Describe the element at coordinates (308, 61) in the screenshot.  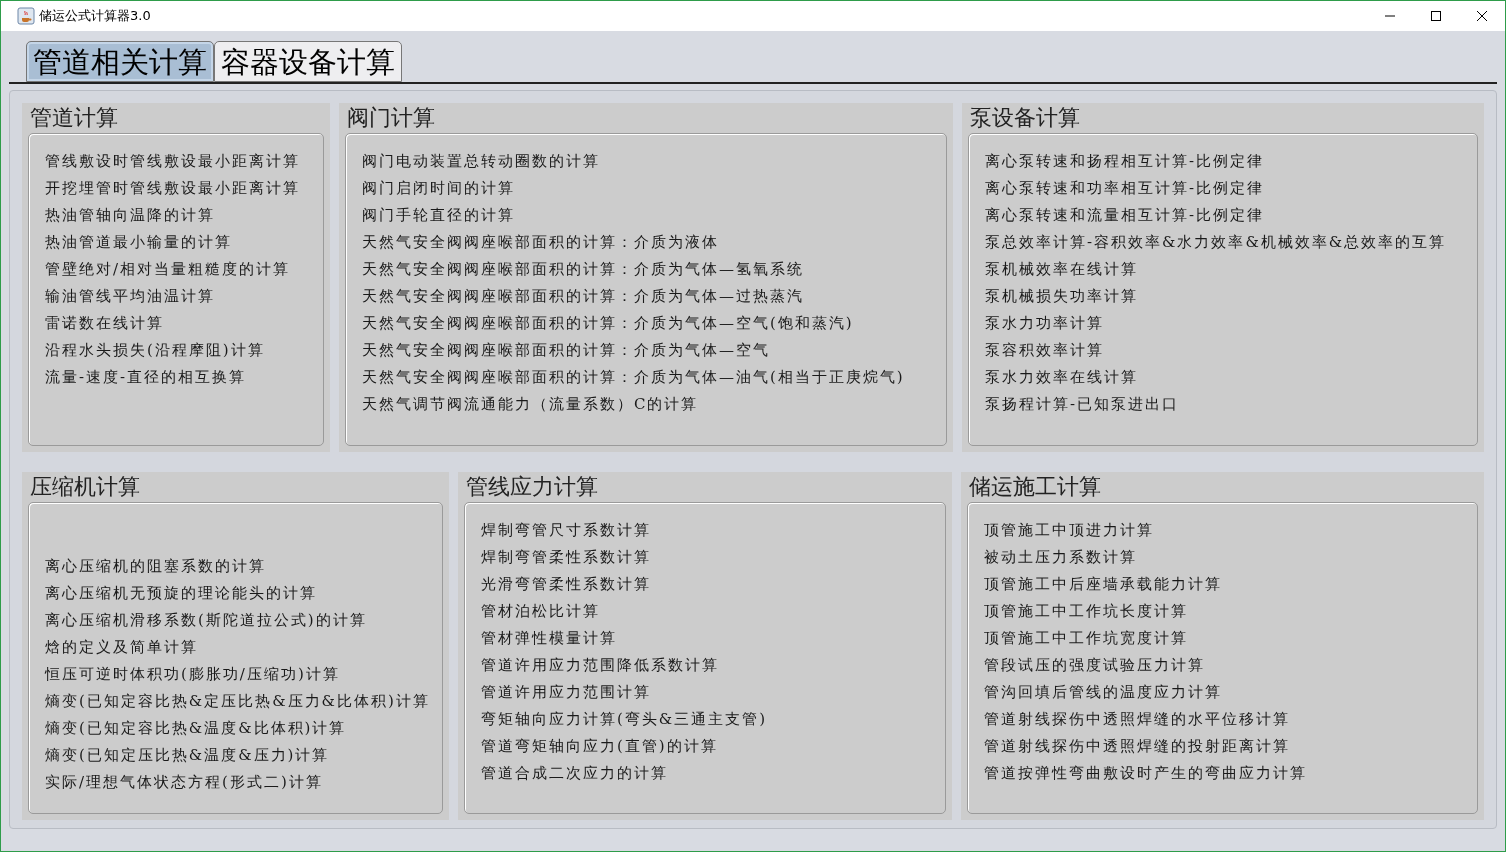
I see `tab: 容器设备计算` at that location.